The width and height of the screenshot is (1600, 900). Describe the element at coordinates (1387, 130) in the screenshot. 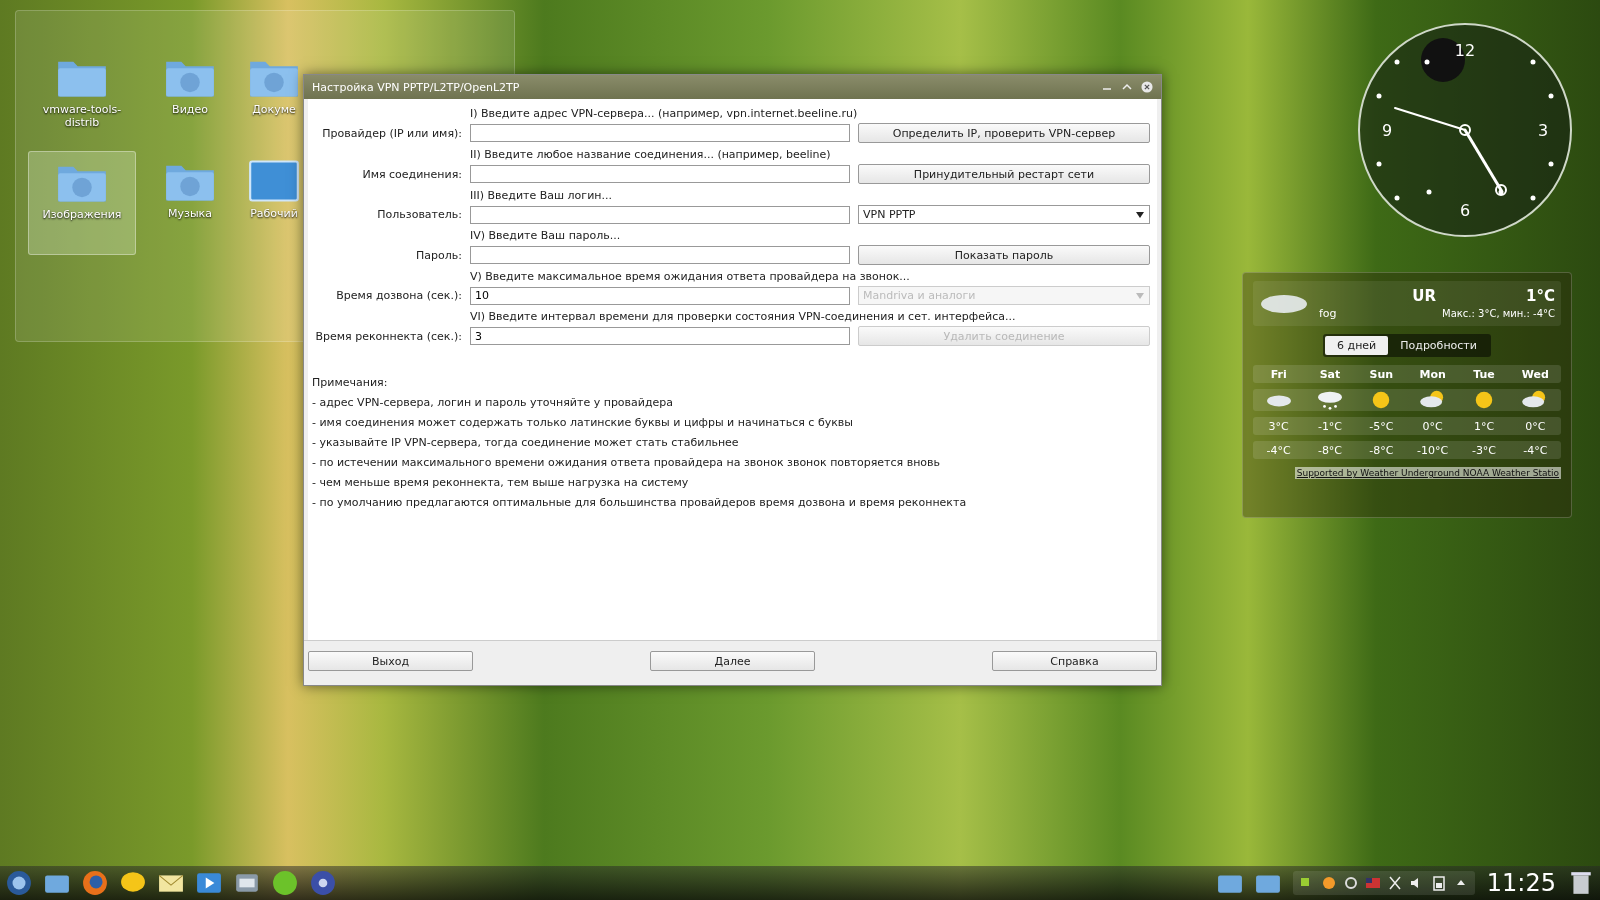

I see `clock-numeral: 9` at that location.